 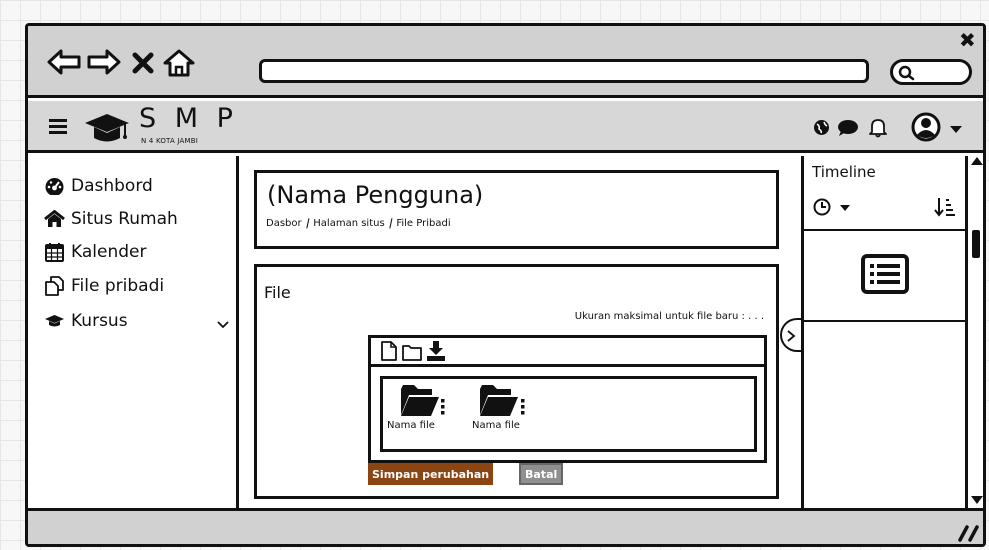 I want to click on notification-bell-icon, so click(x=878, y=127).